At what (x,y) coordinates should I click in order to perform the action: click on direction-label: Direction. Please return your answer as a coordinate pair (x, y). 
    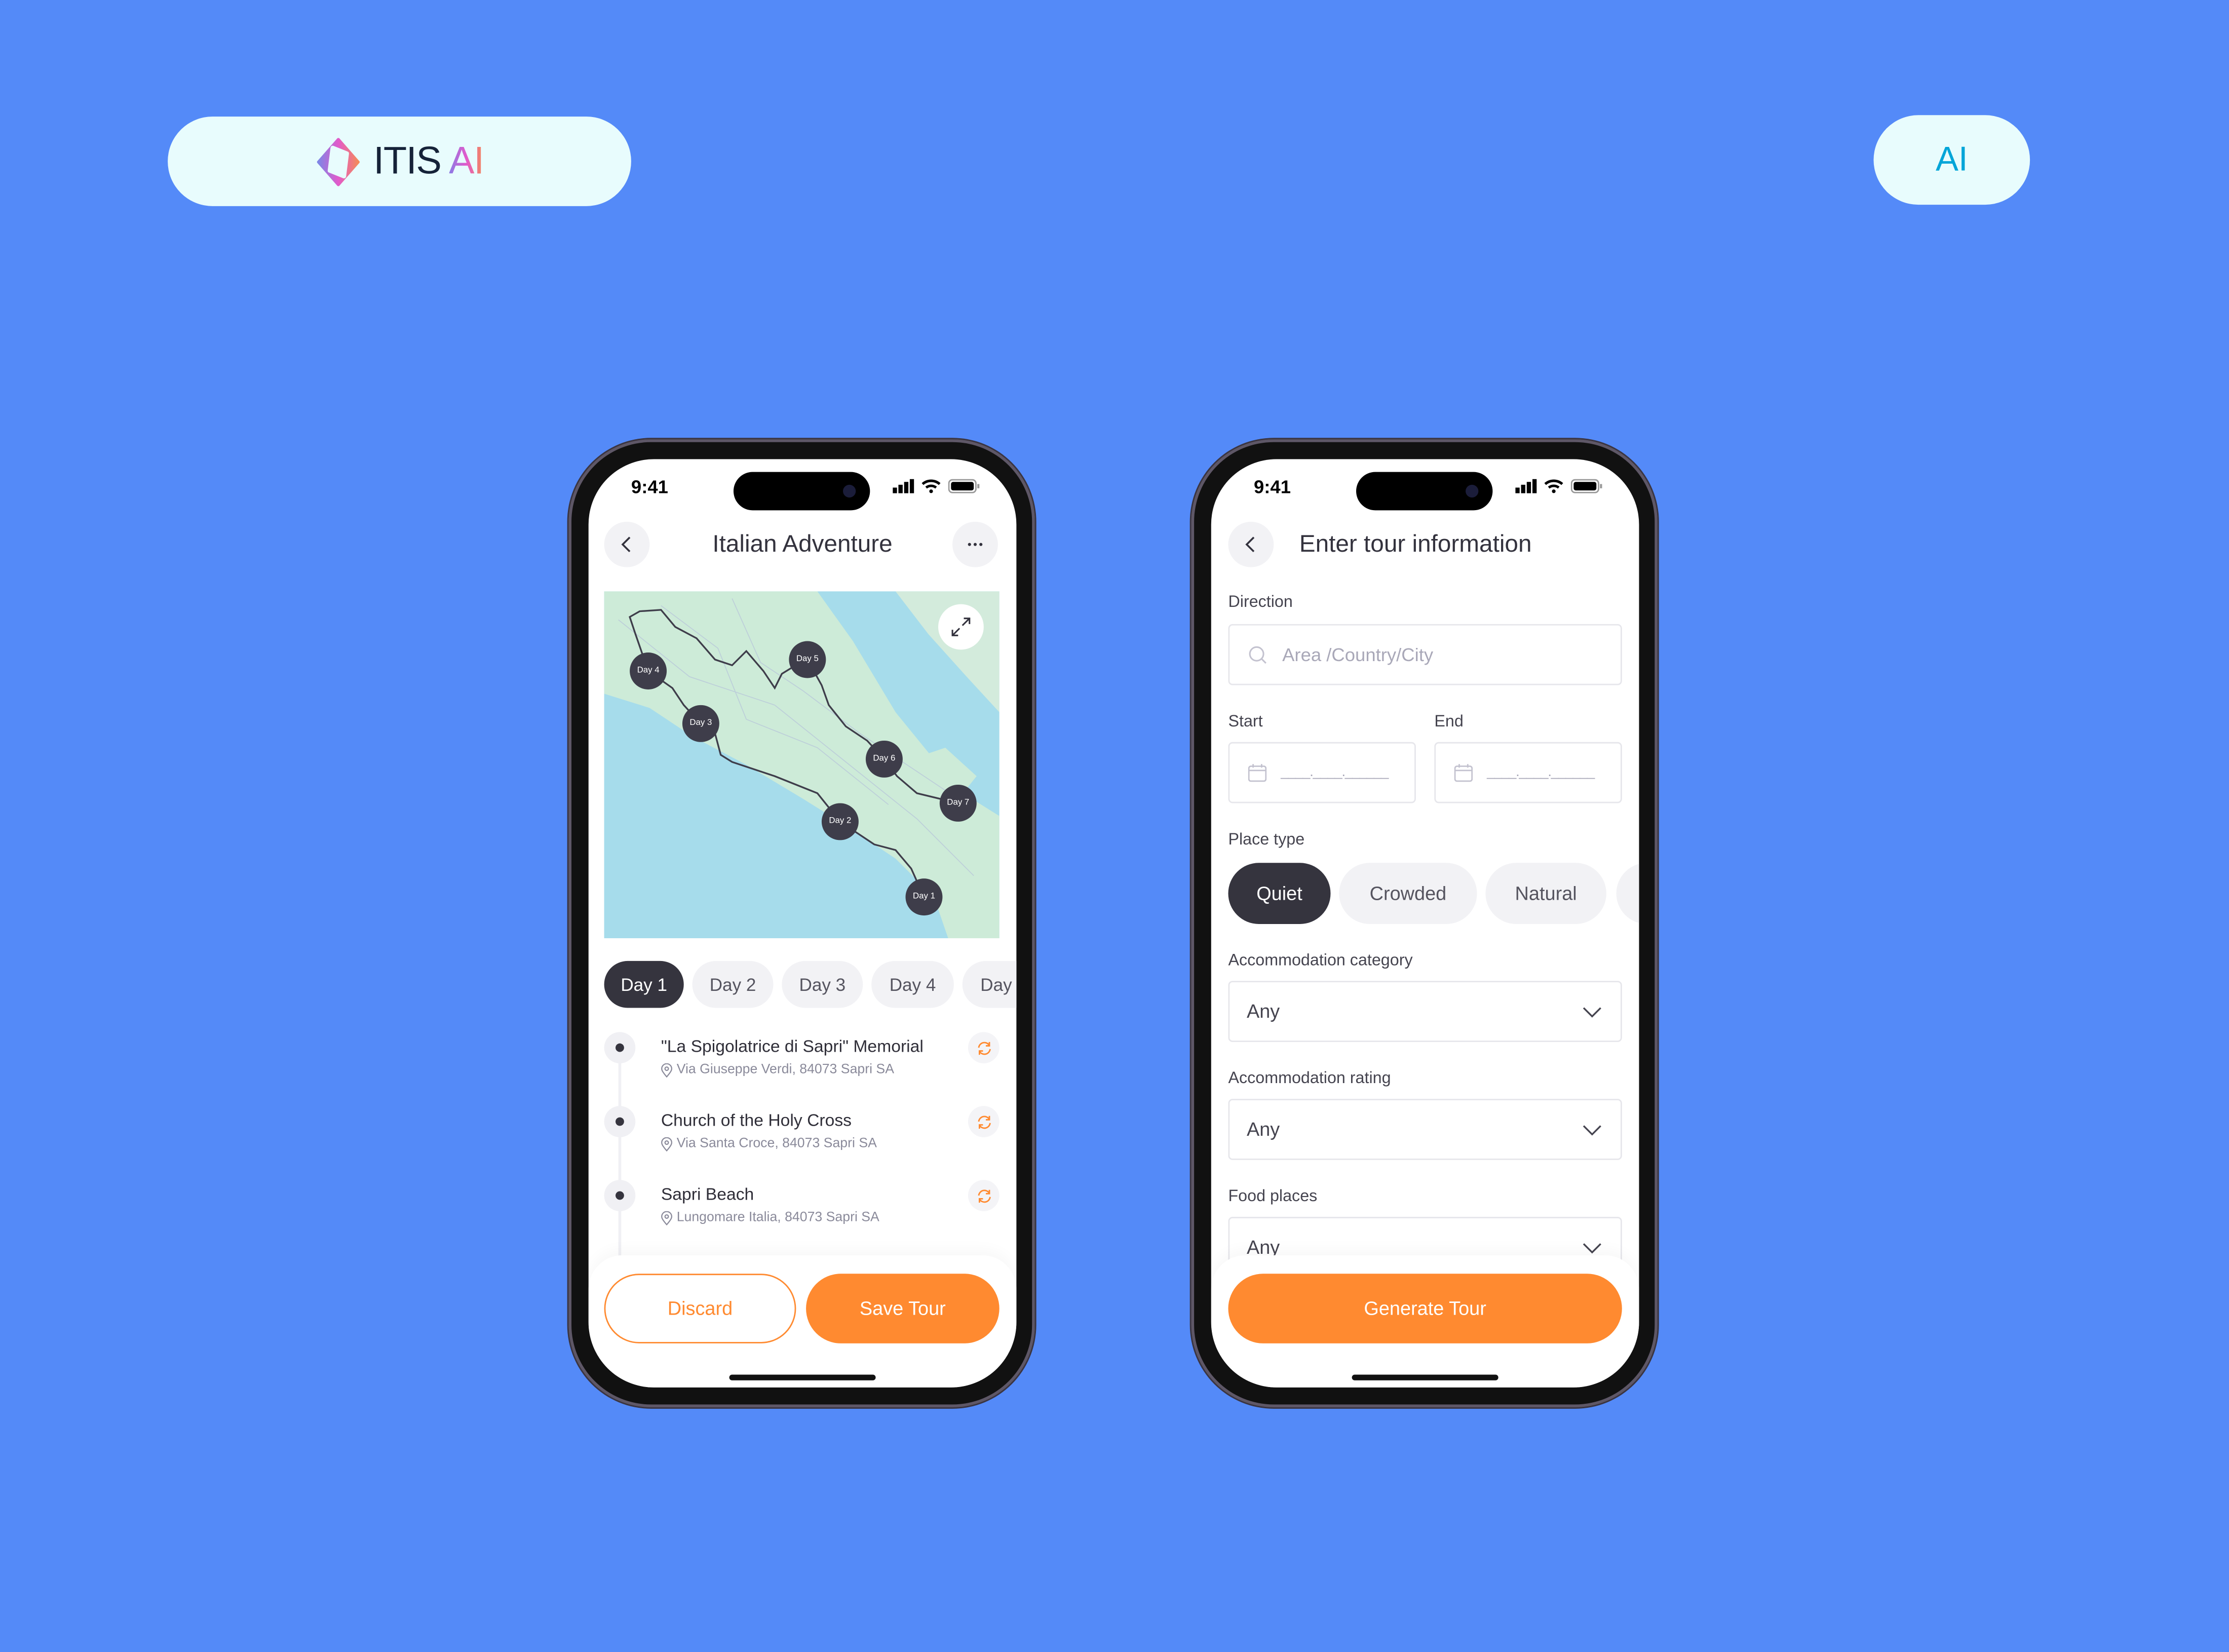
    Looking at the image, I should click on (1260, 602).